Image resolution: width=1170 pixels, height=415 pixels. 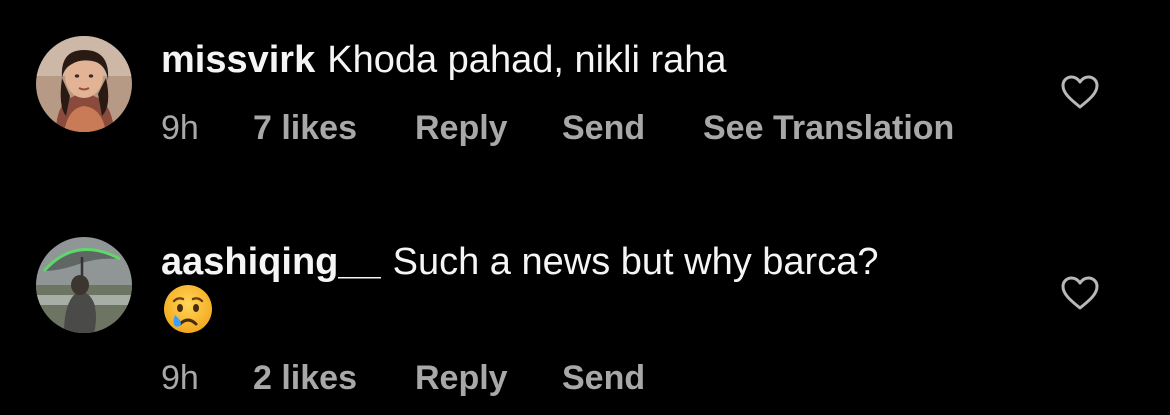 What do you see at coordinates (635, 262) in the screenshot?
I see `comment-text: Such a news but why barca?` at bounding box center [635, 262].